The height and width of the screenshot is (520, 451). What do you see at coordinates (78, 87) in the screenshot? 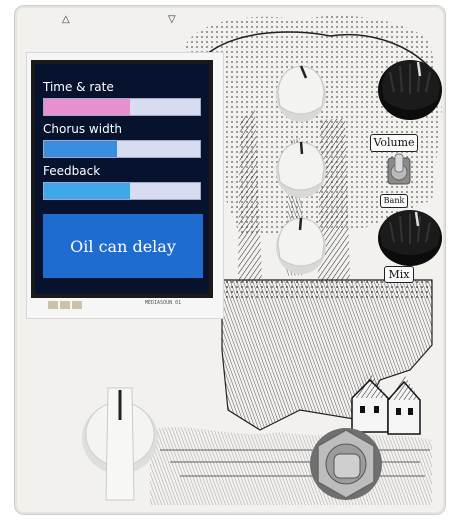
I see `param-label-time-rate: Time & rate` at bounding box center [78, 87].